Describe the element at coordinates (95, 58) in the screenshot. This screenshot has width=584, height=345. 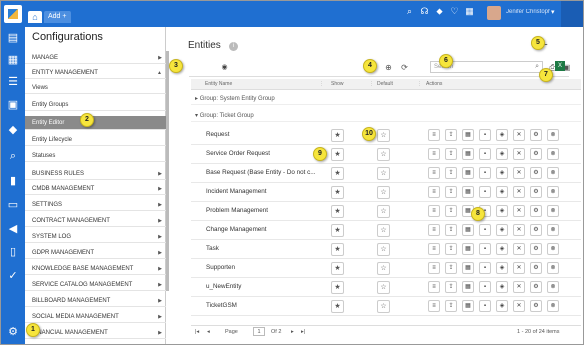
I see `menu-manage: MANAGE ▶` at that location.